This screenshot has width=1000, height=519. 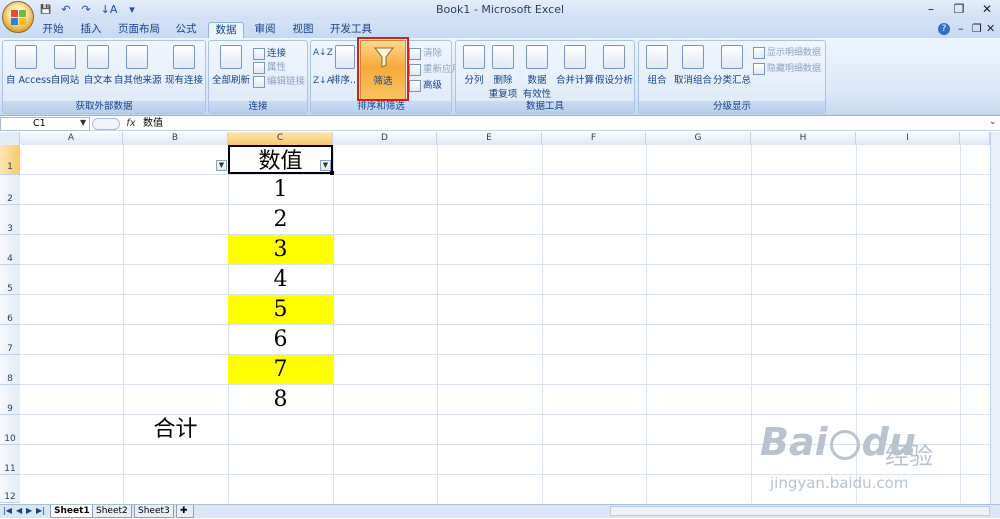 What do you see at coordinates (10, 250) in the screenshot?
I see `row-header: 4` at bounding box center [10, 250].